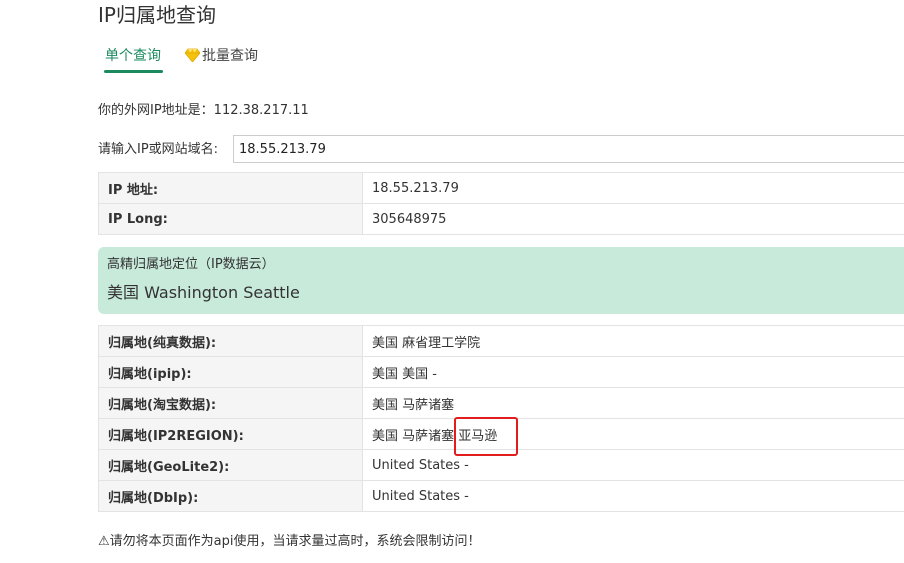  I want to click on tab-bar: 单个查询 批量查询, so click(298, 60).